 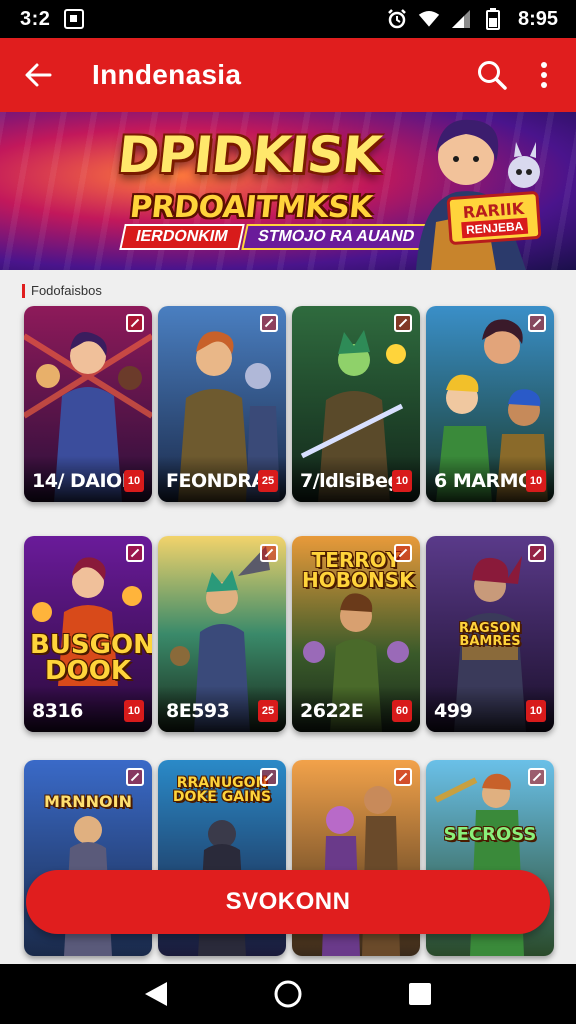 What do you see at coordinates (88, 709) in the screenshot?
I see `card-footer: 8316 10` at bounding box center [88, 709].